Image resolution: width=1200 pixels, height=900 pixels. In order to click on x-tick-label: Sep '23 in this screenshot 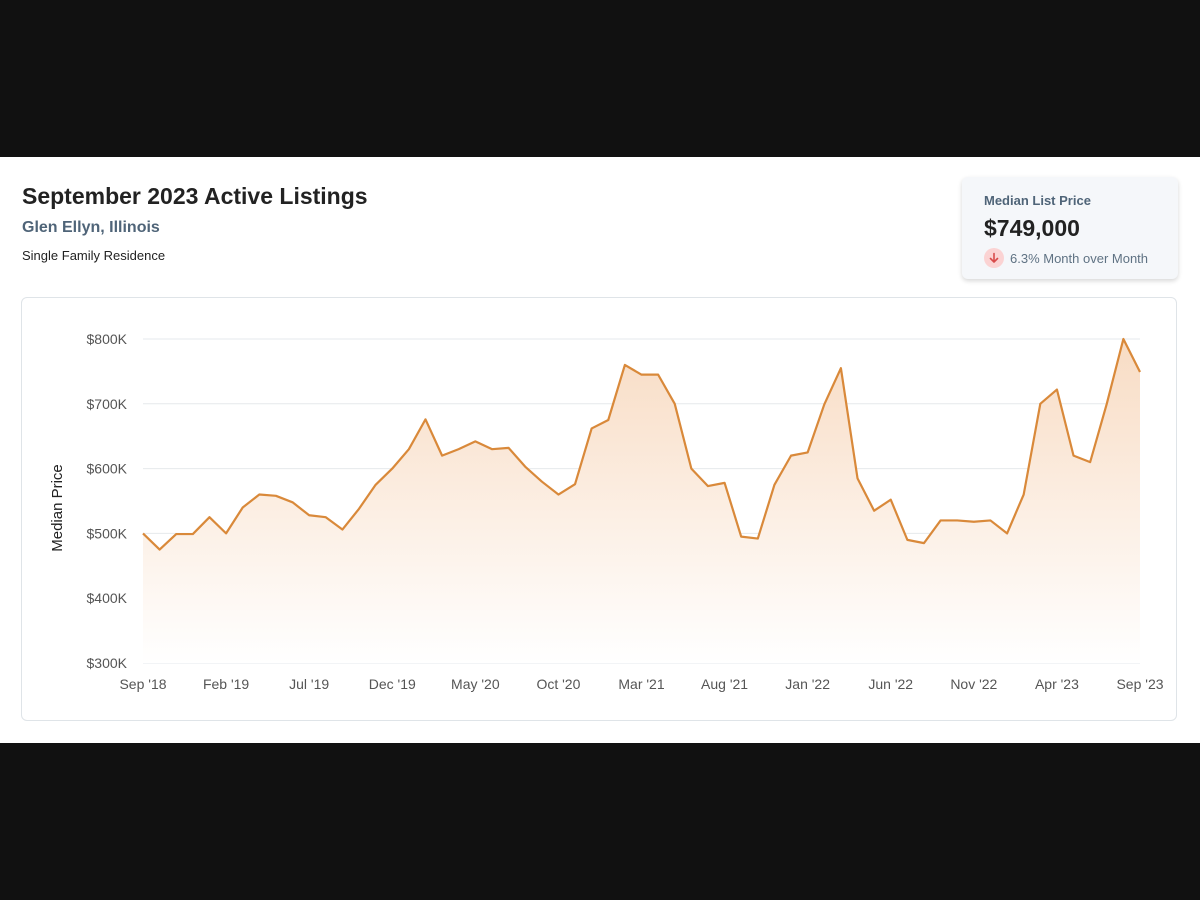, I will do `click(1139, 684)`.